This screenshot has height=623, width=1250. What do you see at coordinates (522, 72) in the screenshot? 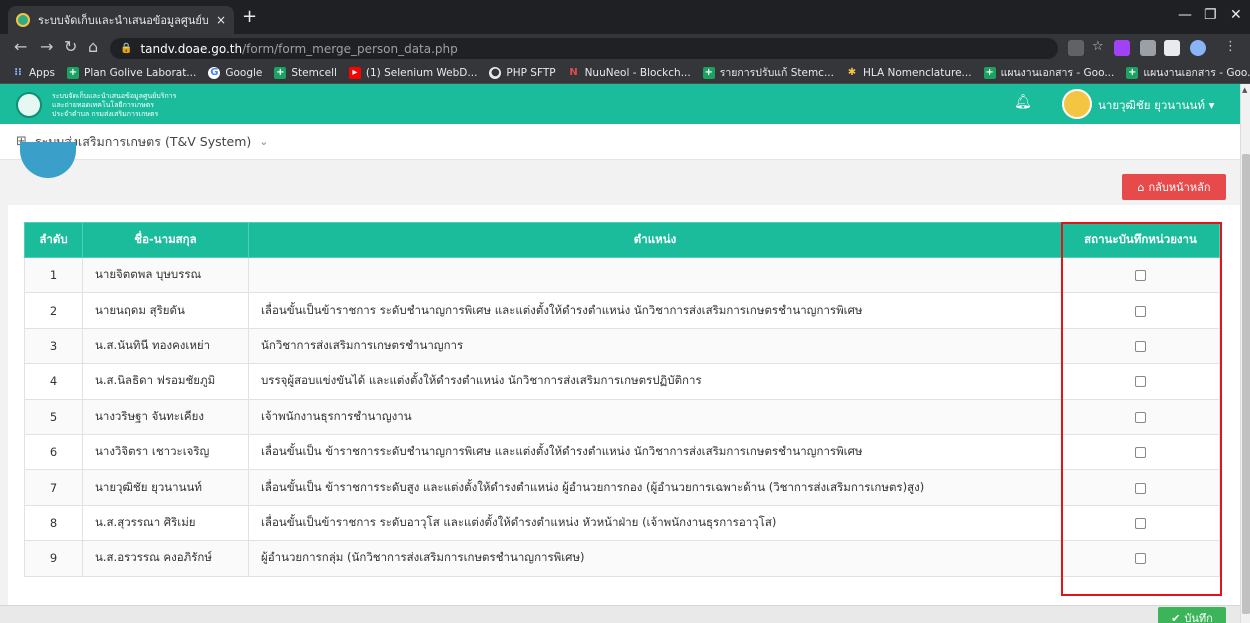
I see `bookmark-item: ● PHP SFTP` at bounding box center [522, 72].